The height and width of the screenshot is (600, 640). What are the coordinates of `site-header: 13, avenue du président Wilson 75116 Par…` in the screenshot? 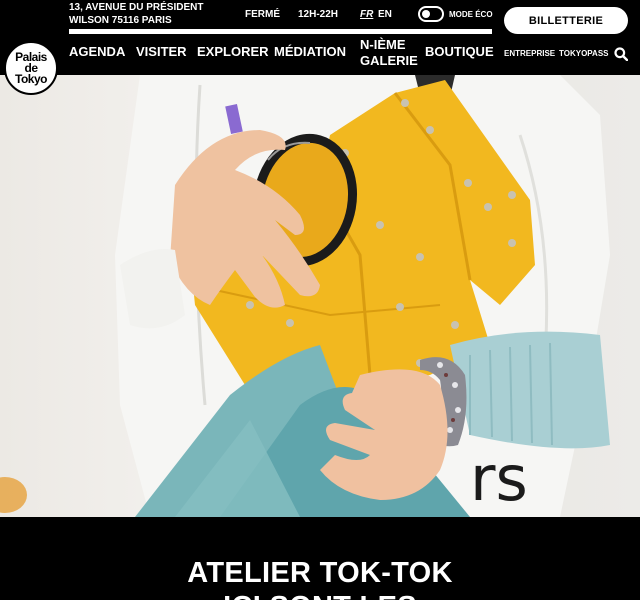 It's located at (320, 37).